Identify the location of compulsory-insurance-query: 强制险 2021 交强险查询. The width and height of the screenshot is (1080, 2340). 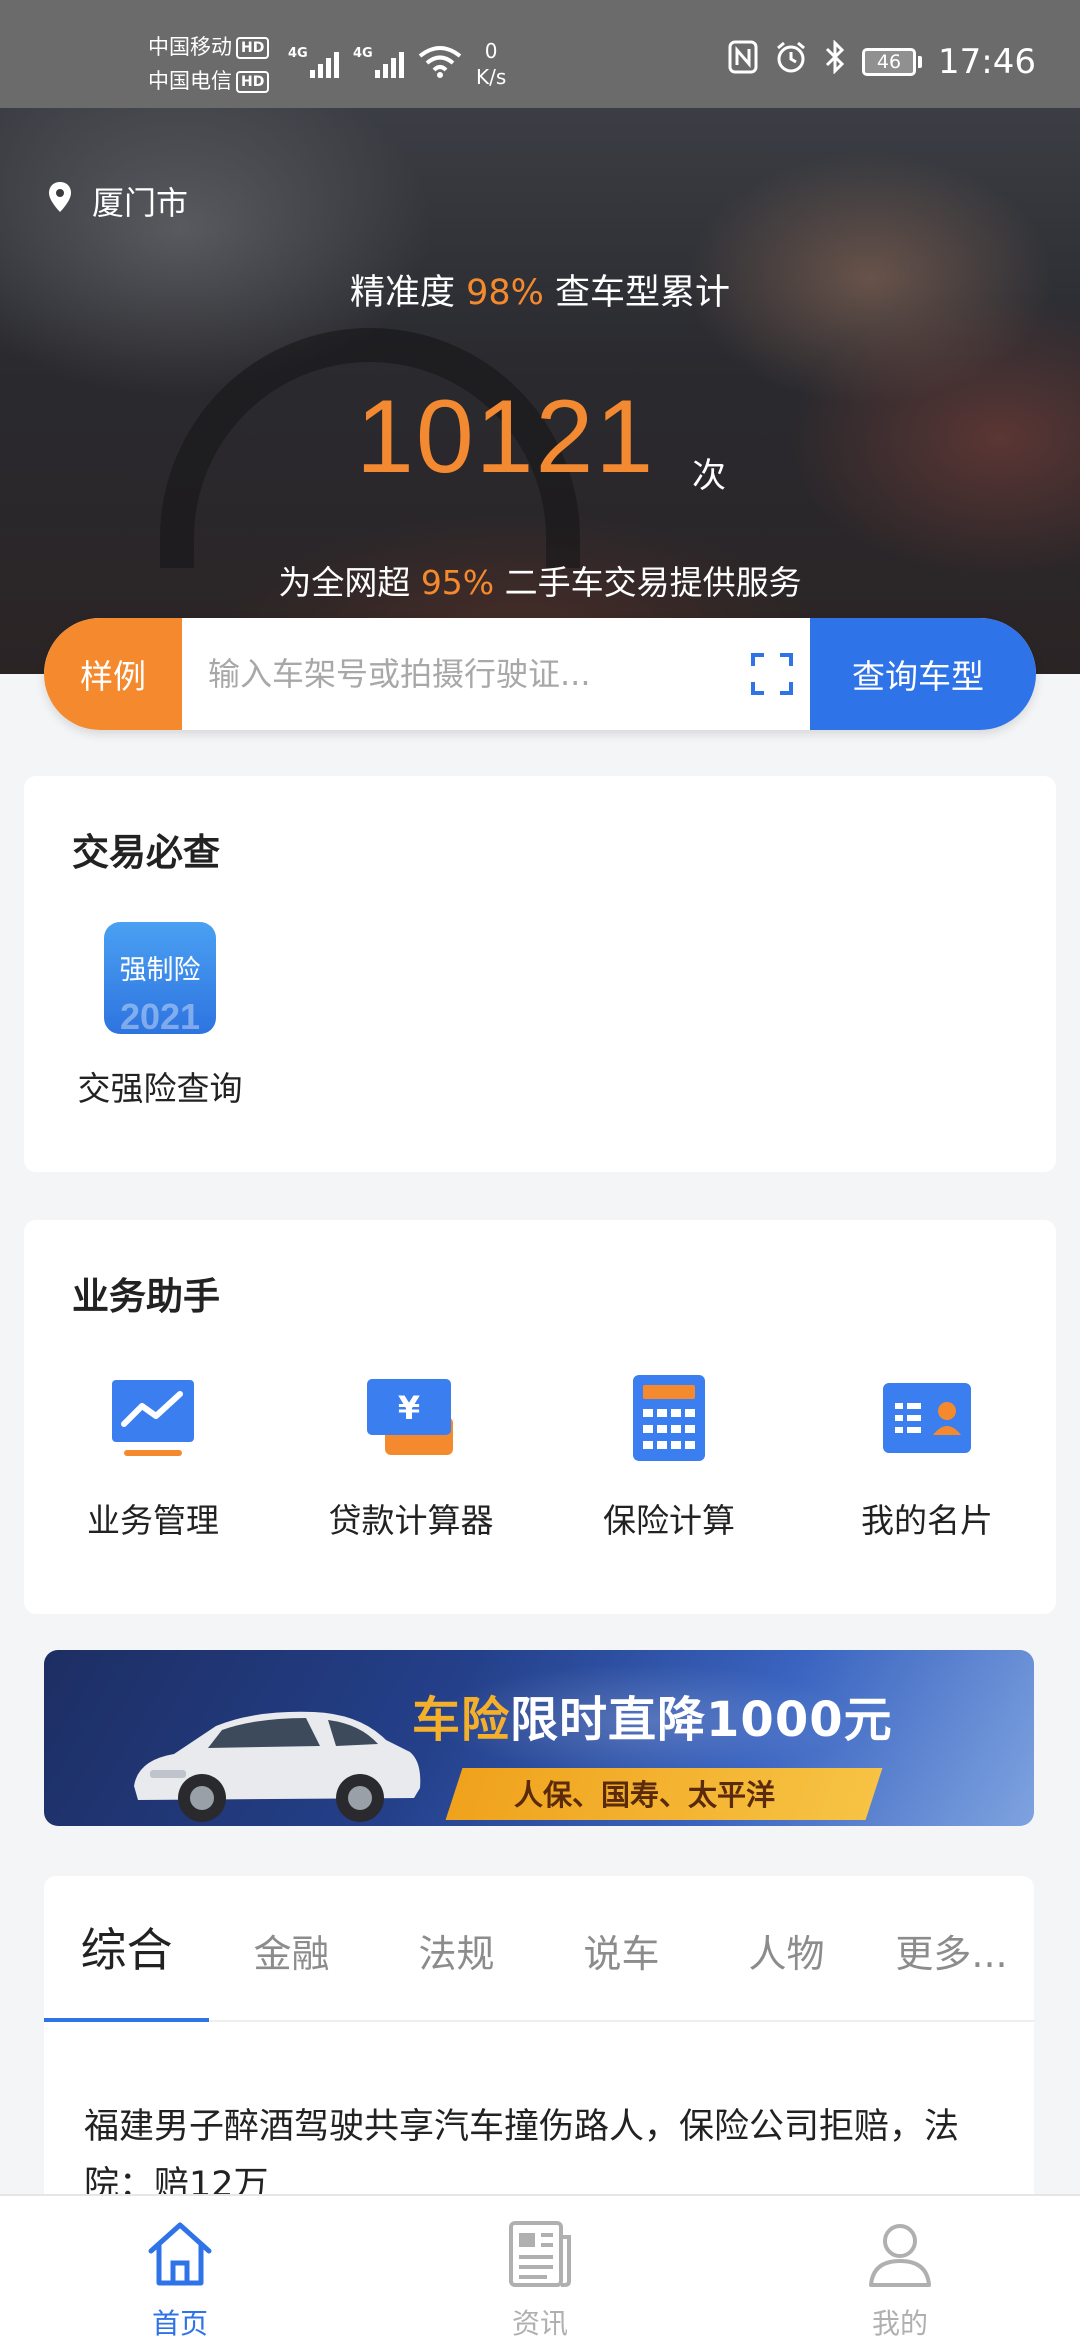
(160, 1016).